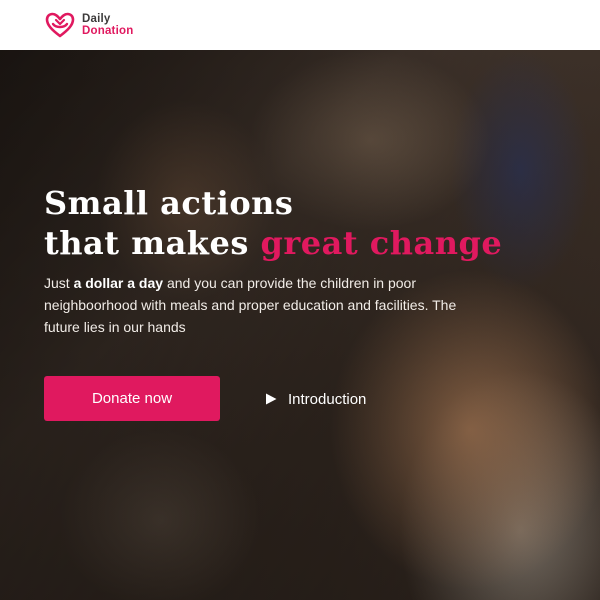 This screenshot has height=600, width=600. What do you see at coordinates (118, 283) in the screenshot?
I see `description-highlight: a dollar a day` at bounding box center [118, 283].